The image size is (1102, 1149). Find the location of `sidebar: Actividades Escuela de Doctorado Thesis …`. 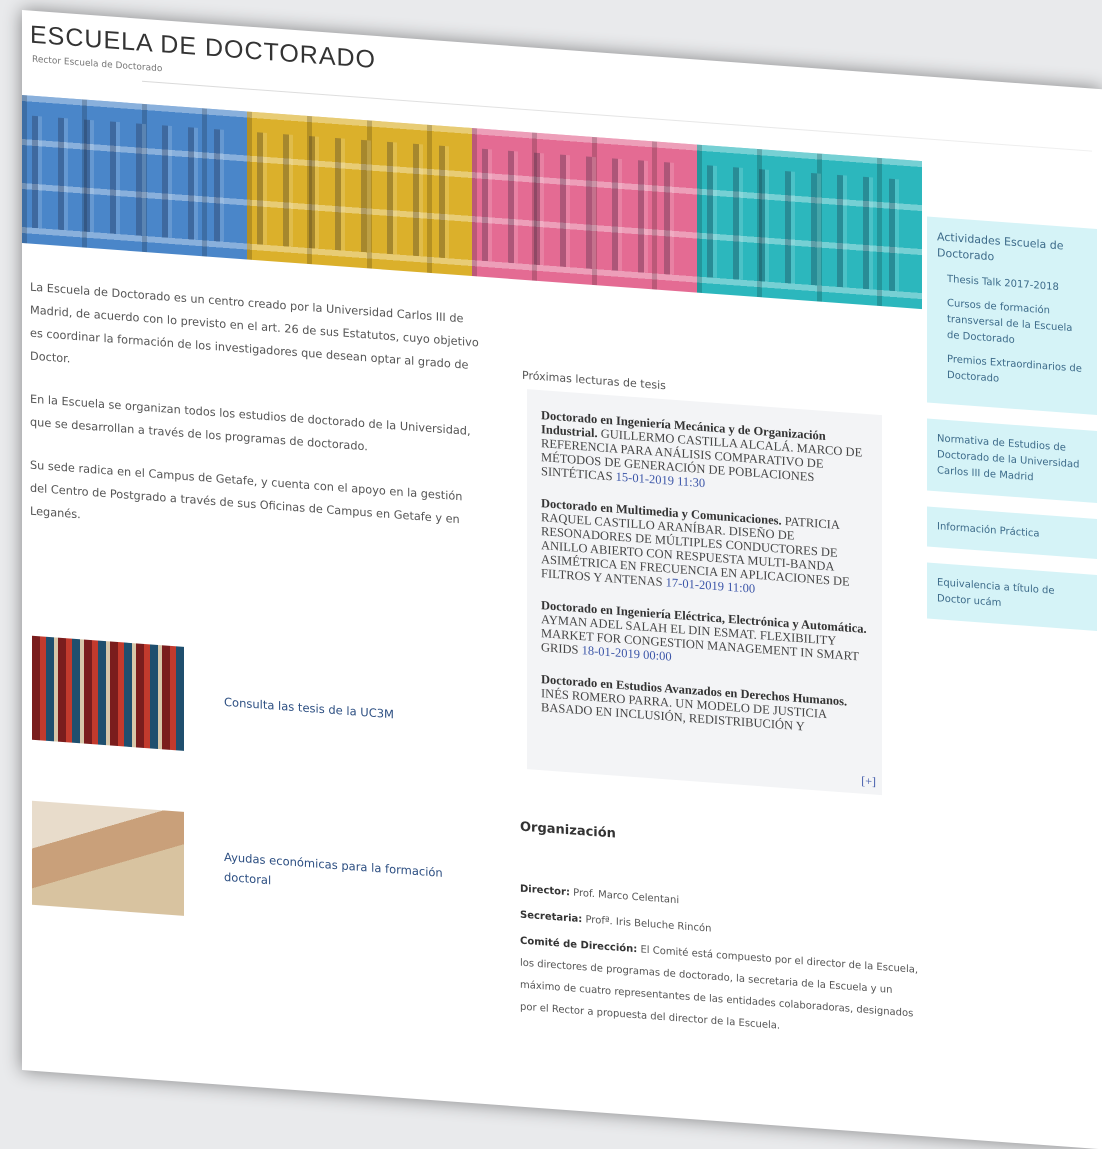

sidebar: Actividades Escuela de Doctorado Thesis … is located at coordinates (1012, 431).